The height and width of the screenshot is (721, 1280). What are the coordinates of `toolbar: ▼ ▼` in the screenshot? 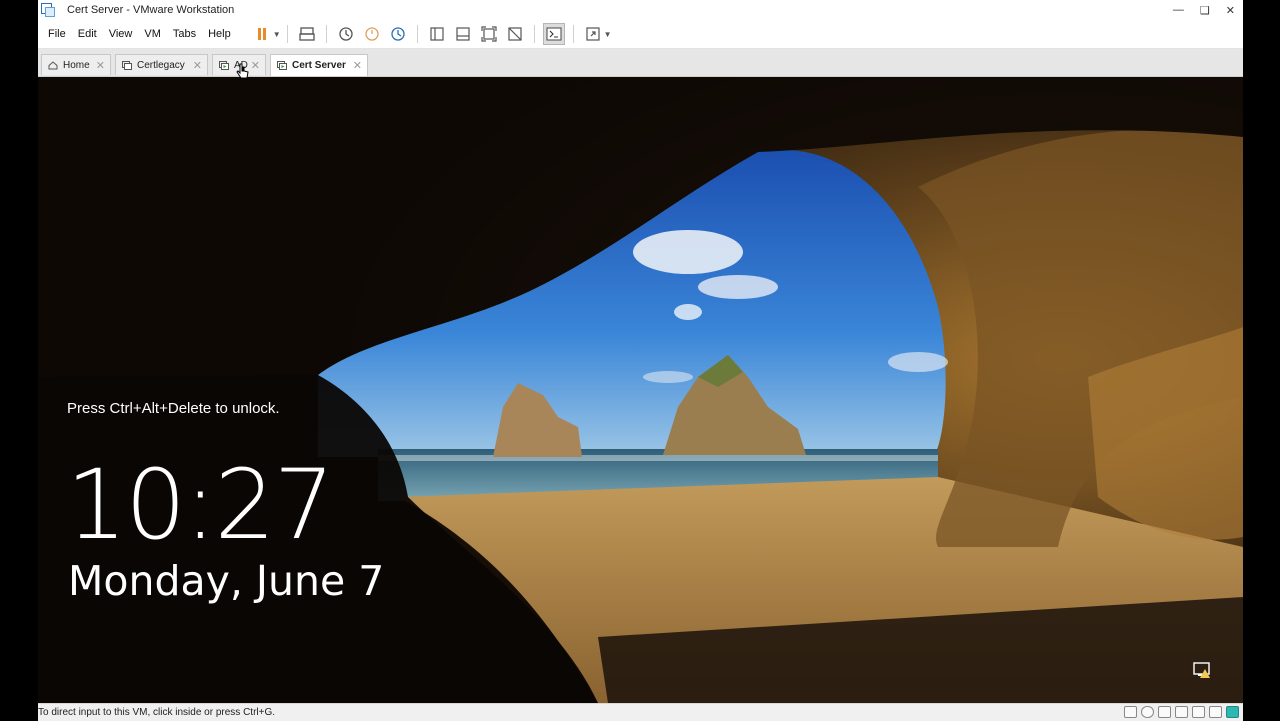 It's located at (430, 34).